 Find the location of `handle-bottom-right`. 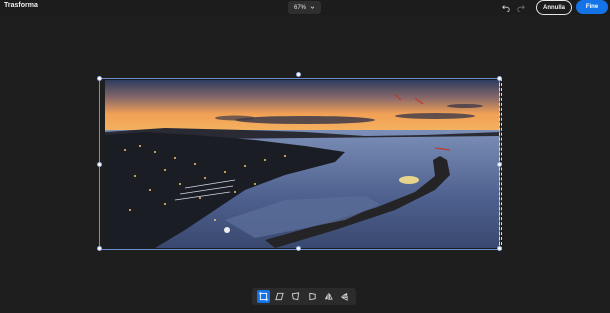

handle-bottom-right is located at coordinates (499, 248).